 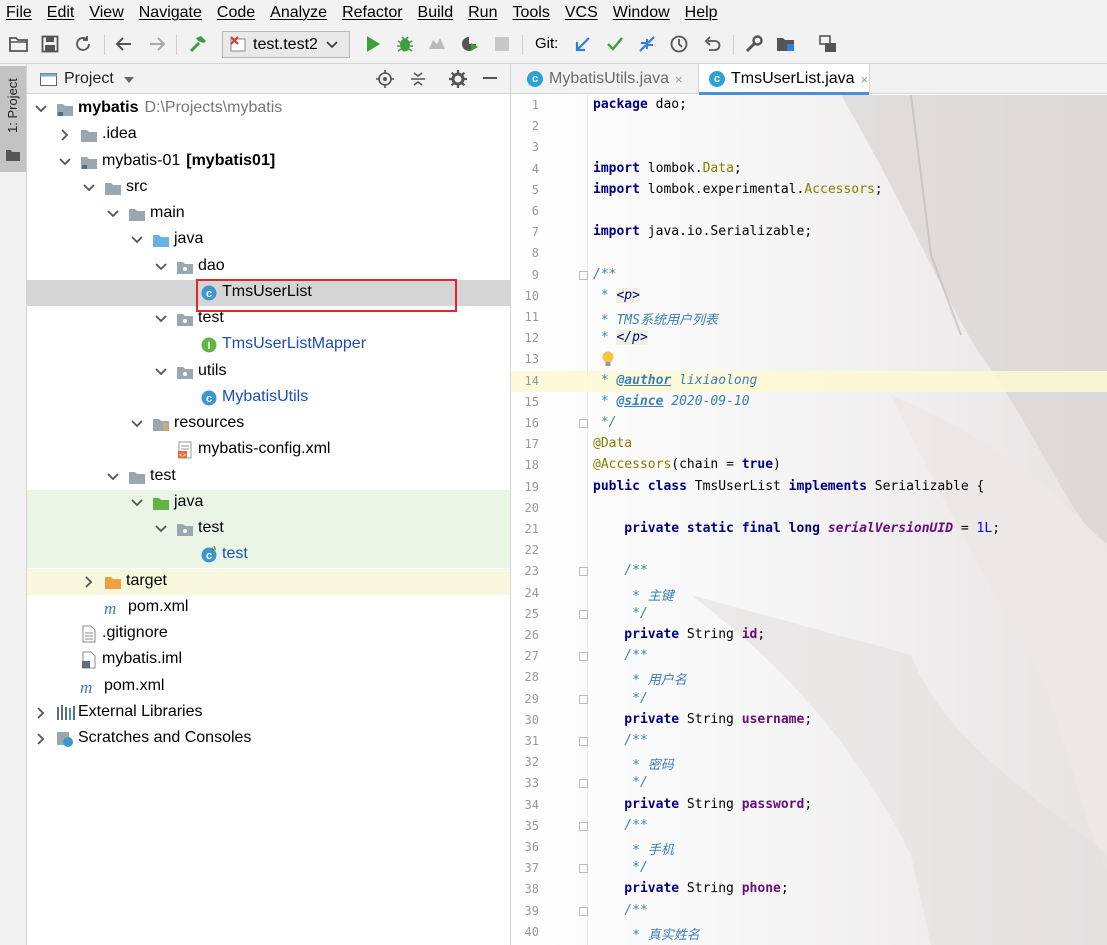 What do you see at coordinates (268, 739) in the screenshot?
I see `tree-item-scratches: Scratches and Consoles` at bounding box center [268, 739].